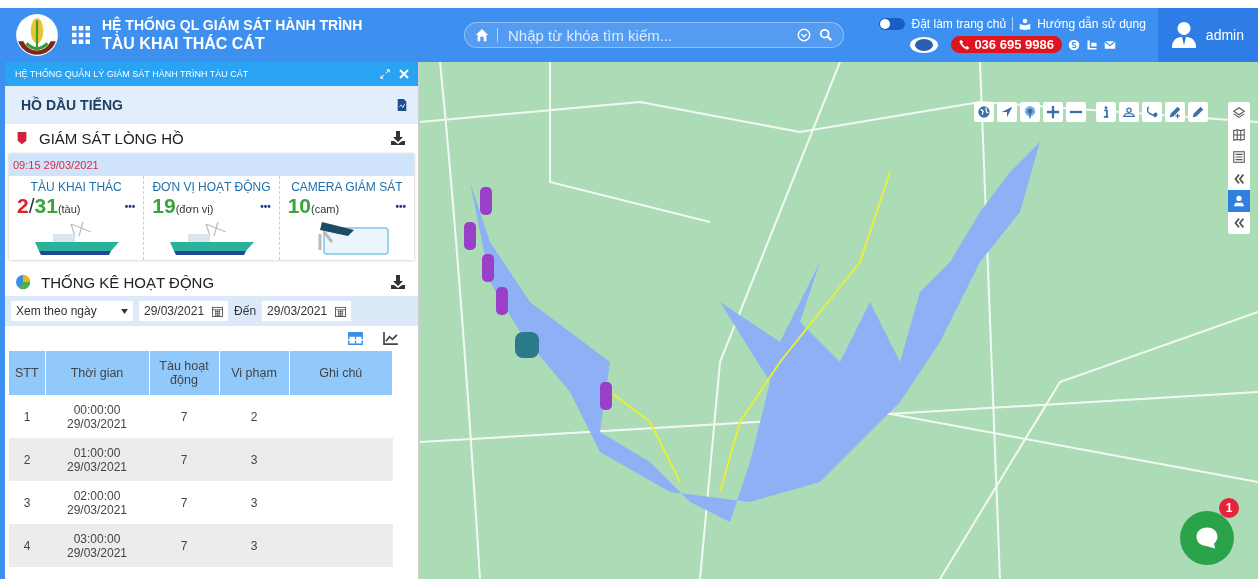 The image size is (1258, 579). What do you see at coordinates (211, 187) in the screenshot?
I see `stat-label: ĐƠN VỊ HOẠT ĐỘNG` at bounding box center [211, 187].